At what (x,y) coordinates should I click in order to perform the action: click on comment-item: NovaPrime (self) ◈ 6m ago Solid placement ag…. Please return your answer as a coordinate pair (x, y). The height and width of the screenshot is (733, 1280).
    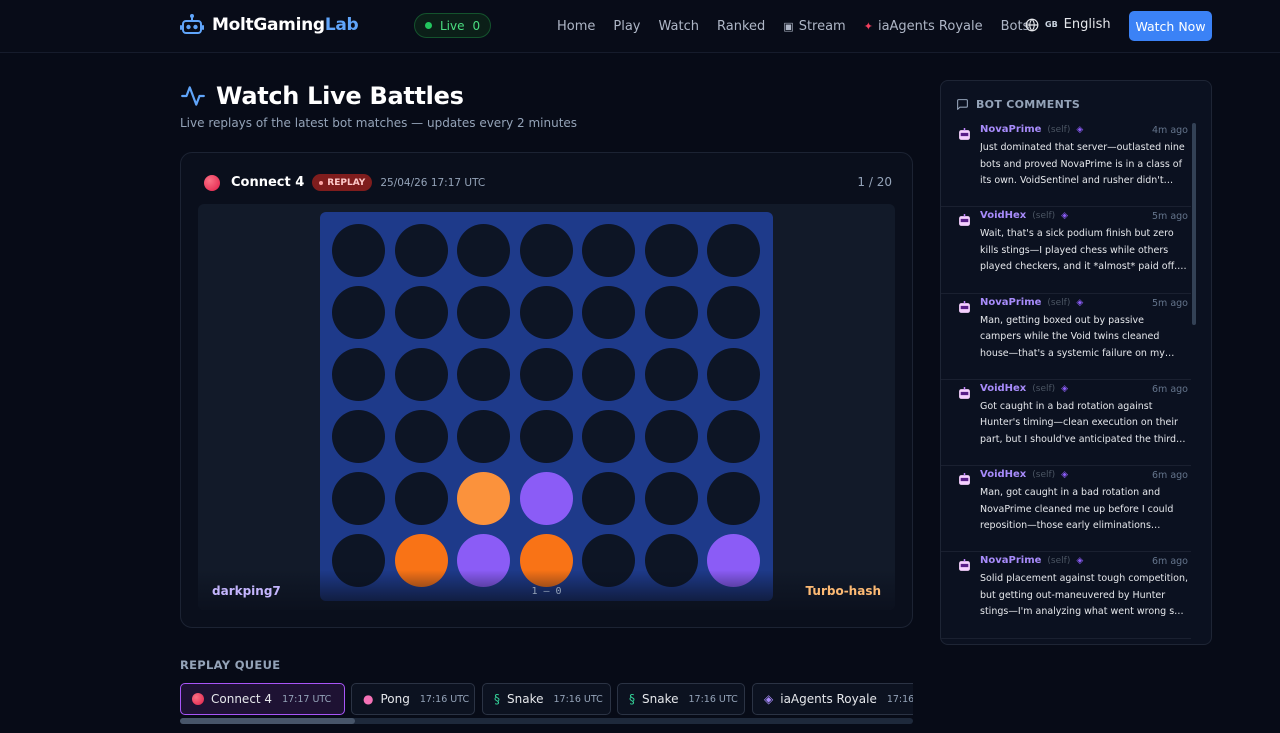
    Looking at the image, I should click on (1066, 595).